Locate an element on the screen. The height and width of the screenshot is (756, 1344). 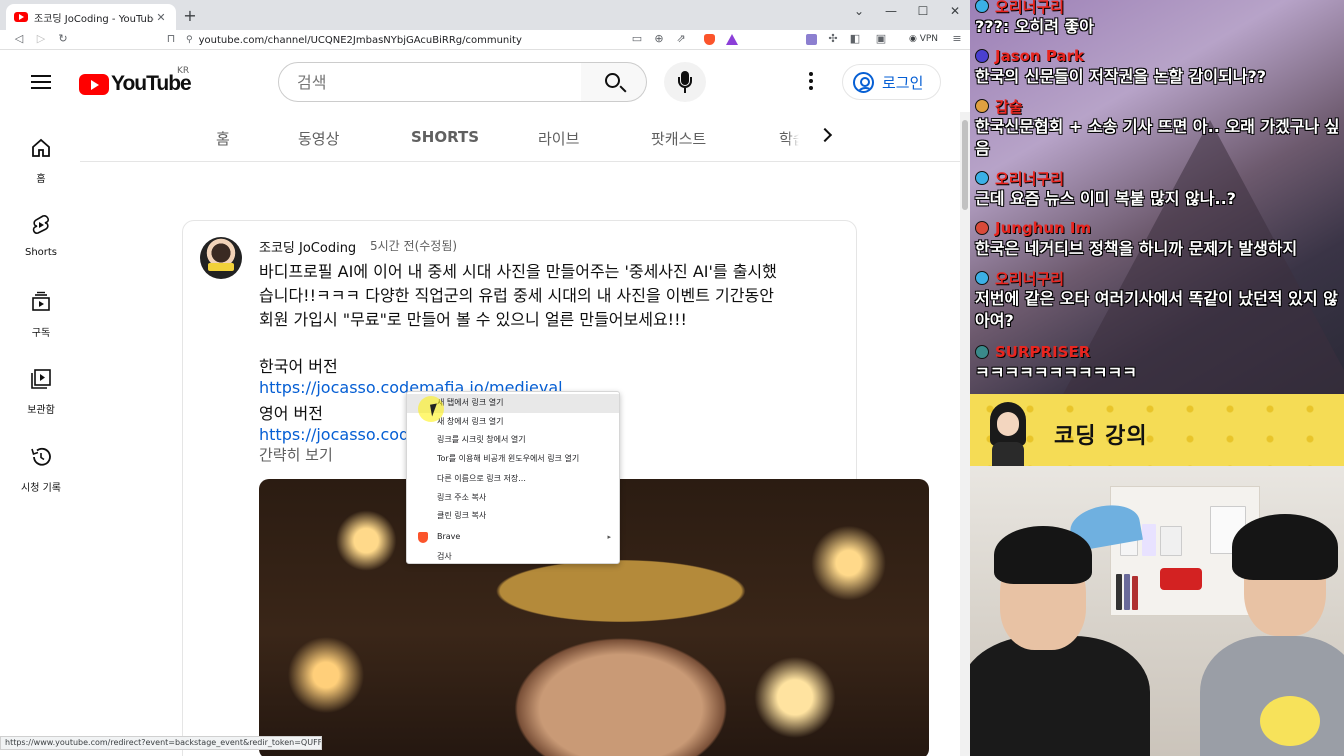
chat-message: Junghun Im 한국은 네거티브 정책을 하니까 문제가 발생하지 is located at coordinates (1158, 239).